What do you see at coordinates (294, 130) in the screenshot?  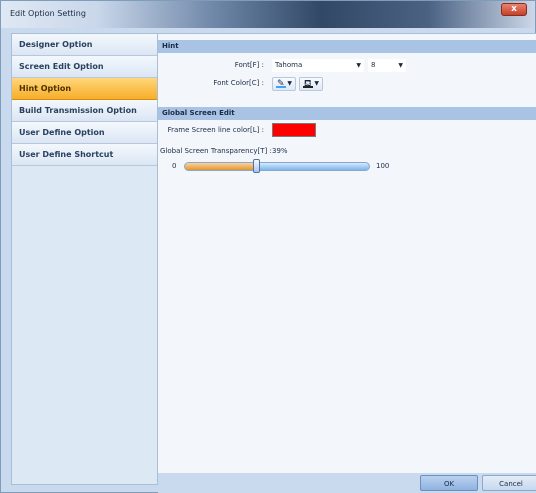 I see `frame-line-color-button` at bounding box center [294, 130].